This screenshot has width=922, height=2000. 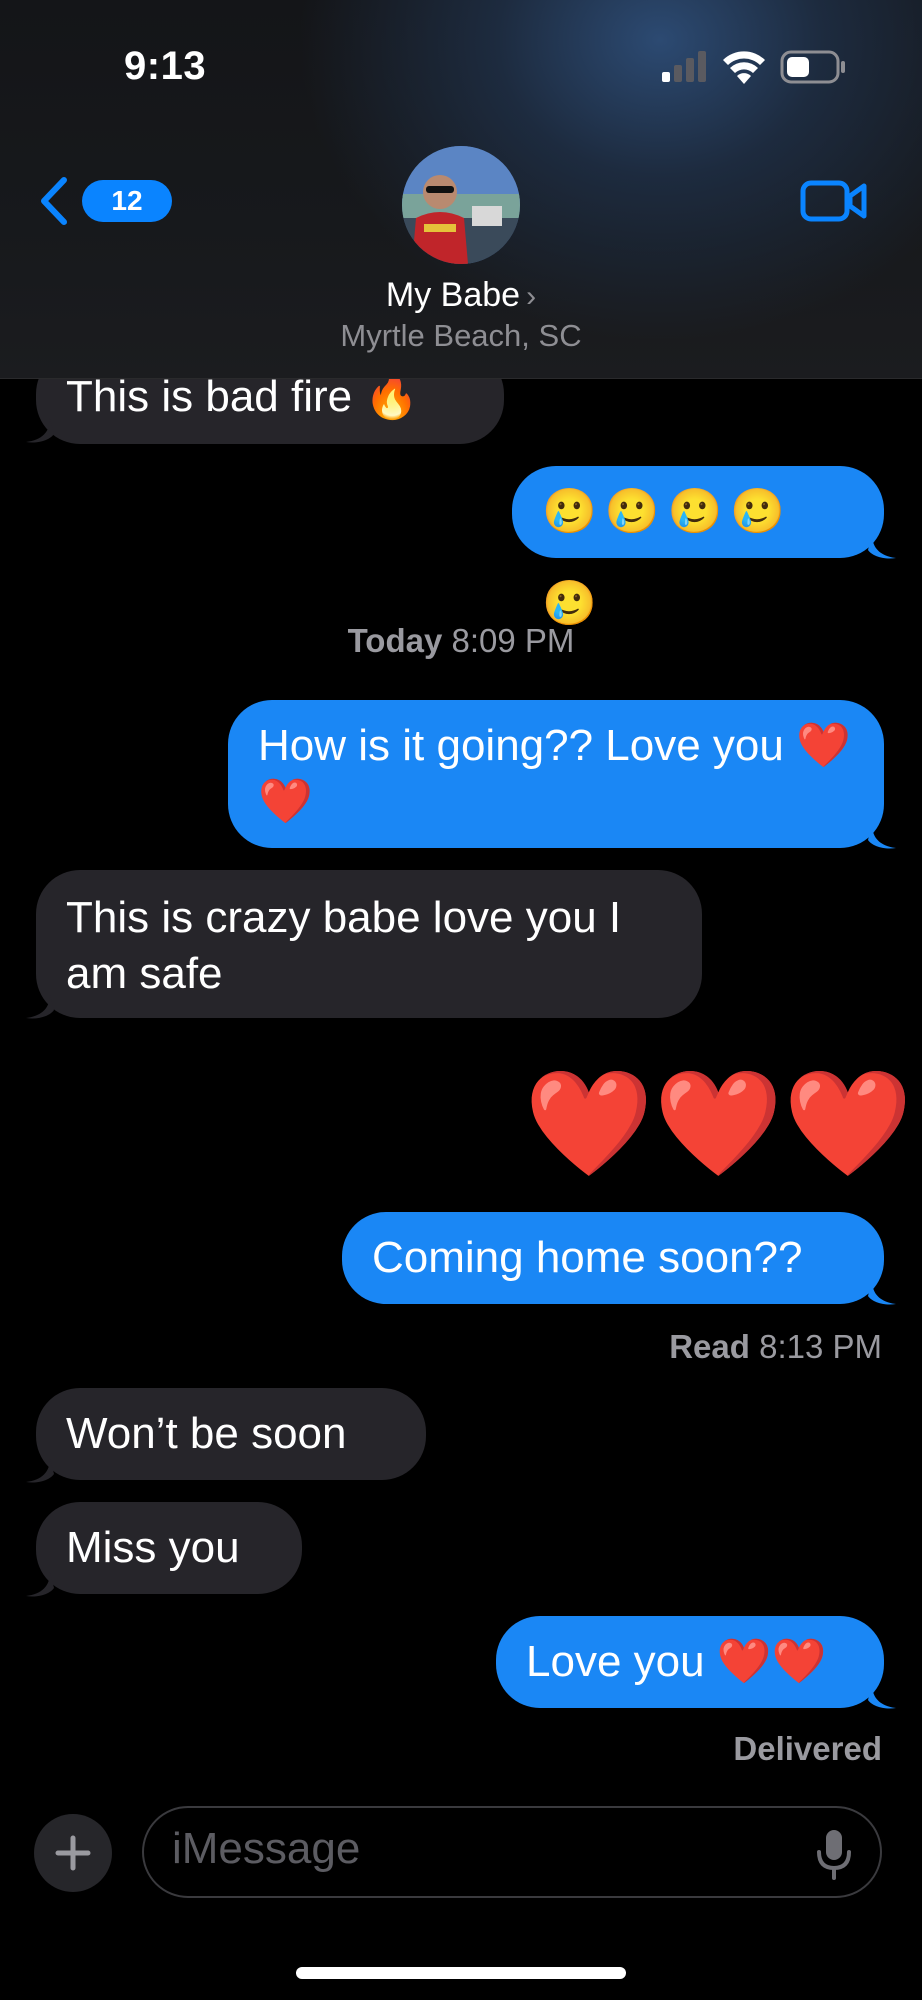 I want to click on message-bubble-outgoing: How is it going?? Love you ❤️❤️, so click(x=556, y=774).